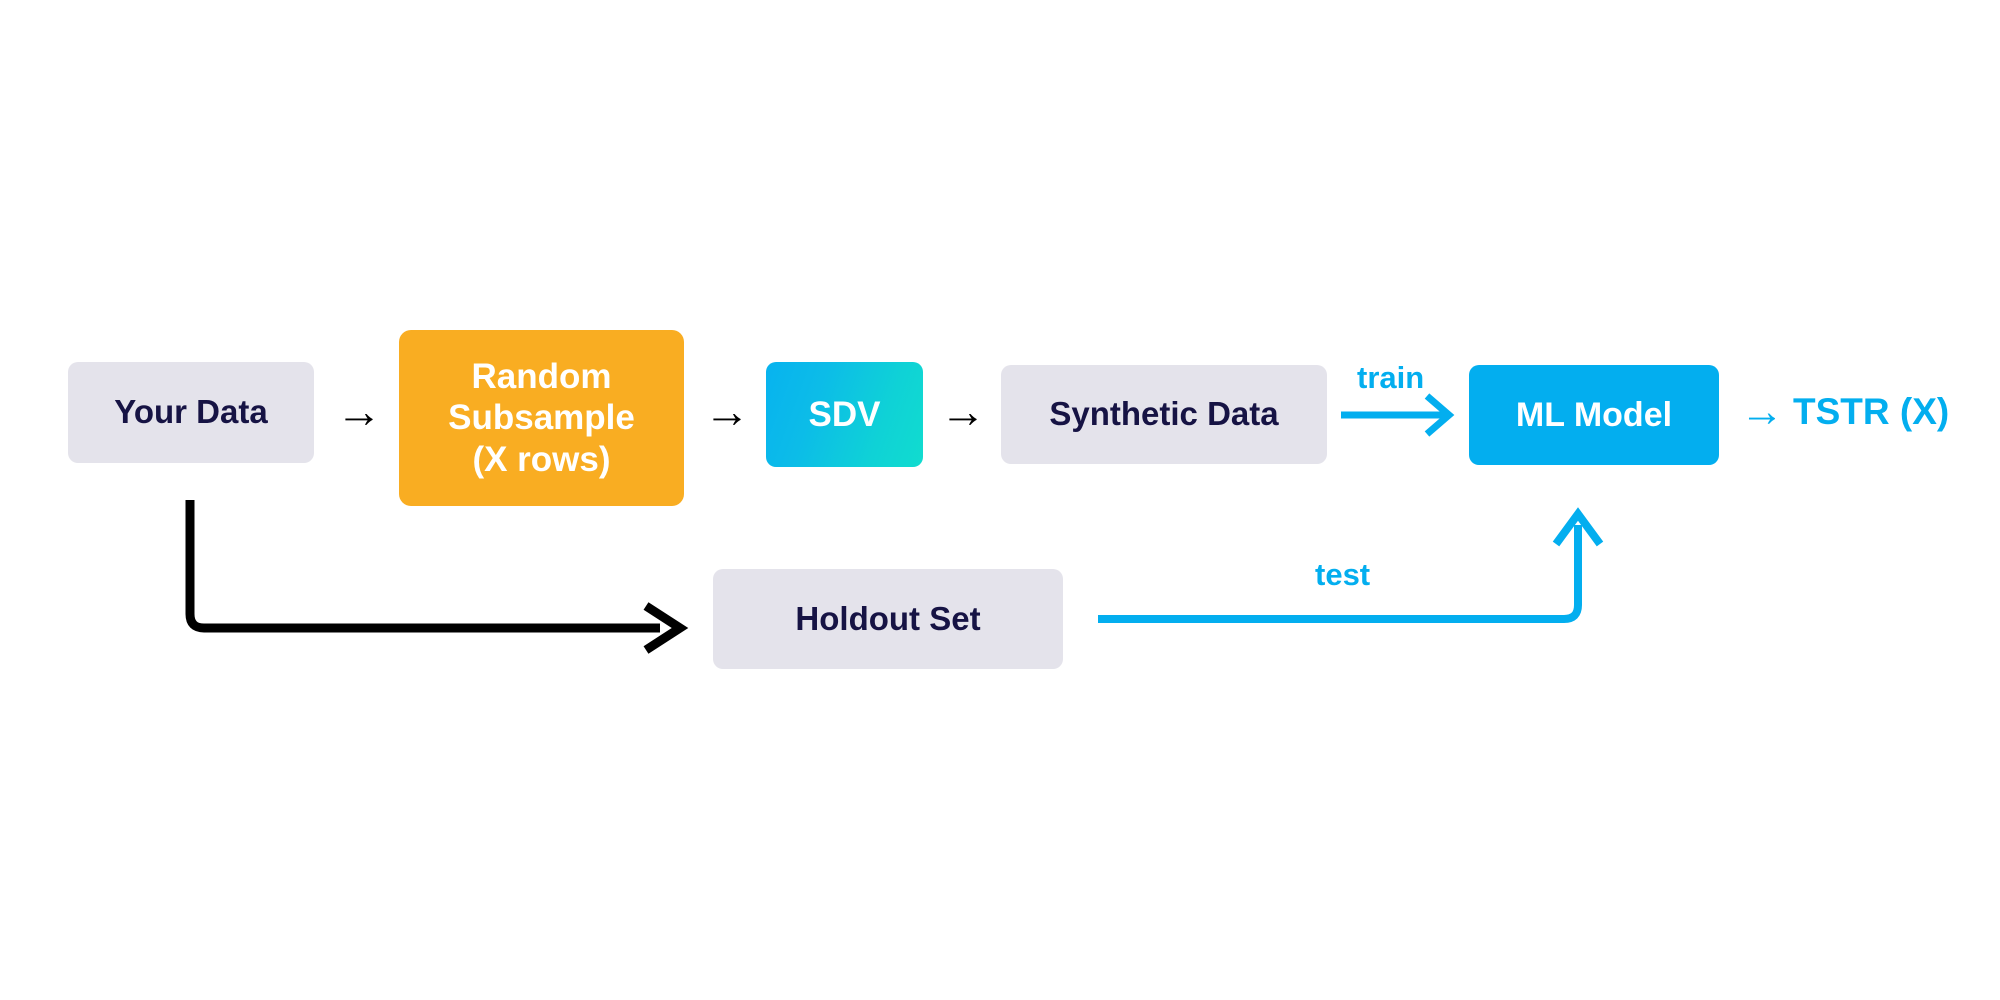 This screenshot has height=1000, width=2000. Describe the element at coordinates (1871, 411) in the screenshot. I see `output-label-tstr: TSTR (X)` at that location.